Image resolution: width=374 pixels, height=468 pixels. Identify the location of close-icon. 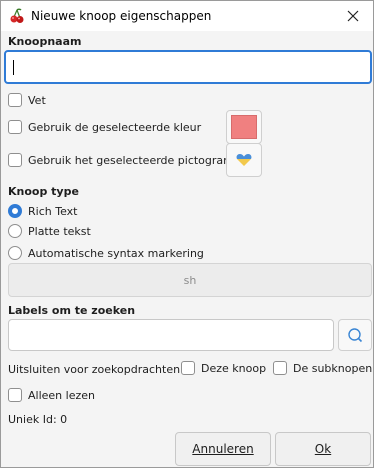
(353, 16).